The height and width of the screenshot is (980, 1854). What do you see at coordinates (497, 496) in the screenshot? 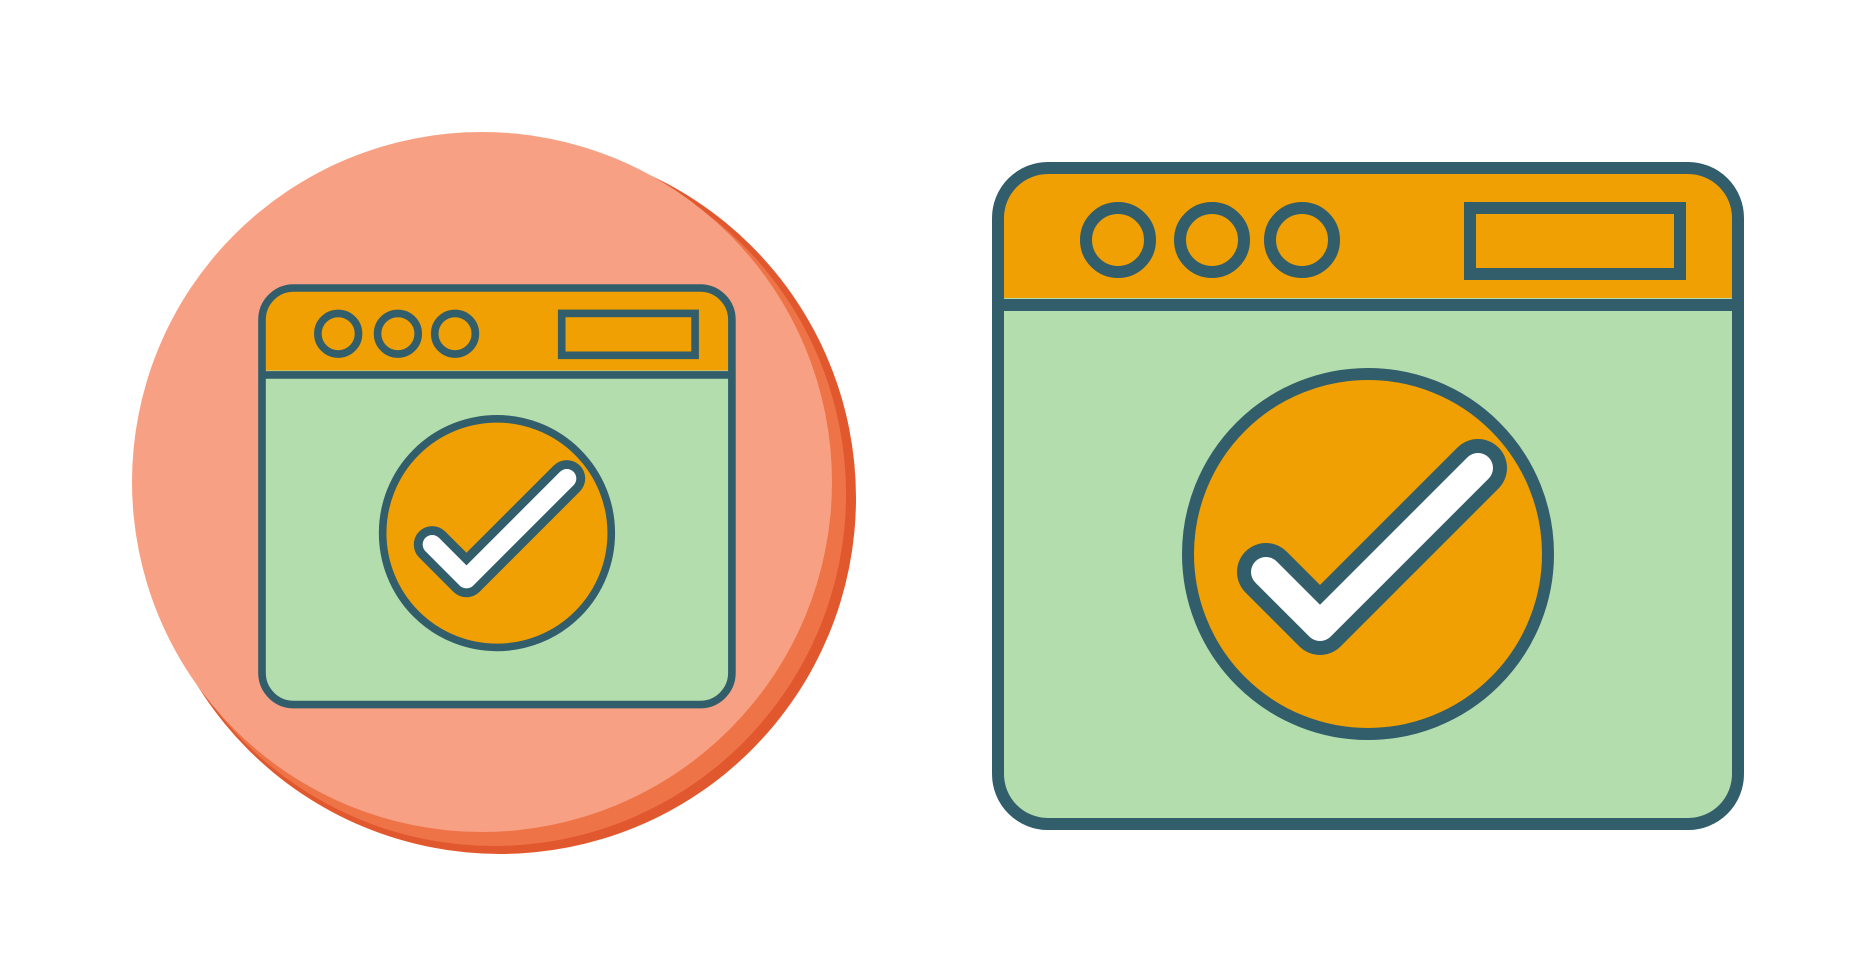
I see `browser-window-icon` at bounding box center [497, 496].